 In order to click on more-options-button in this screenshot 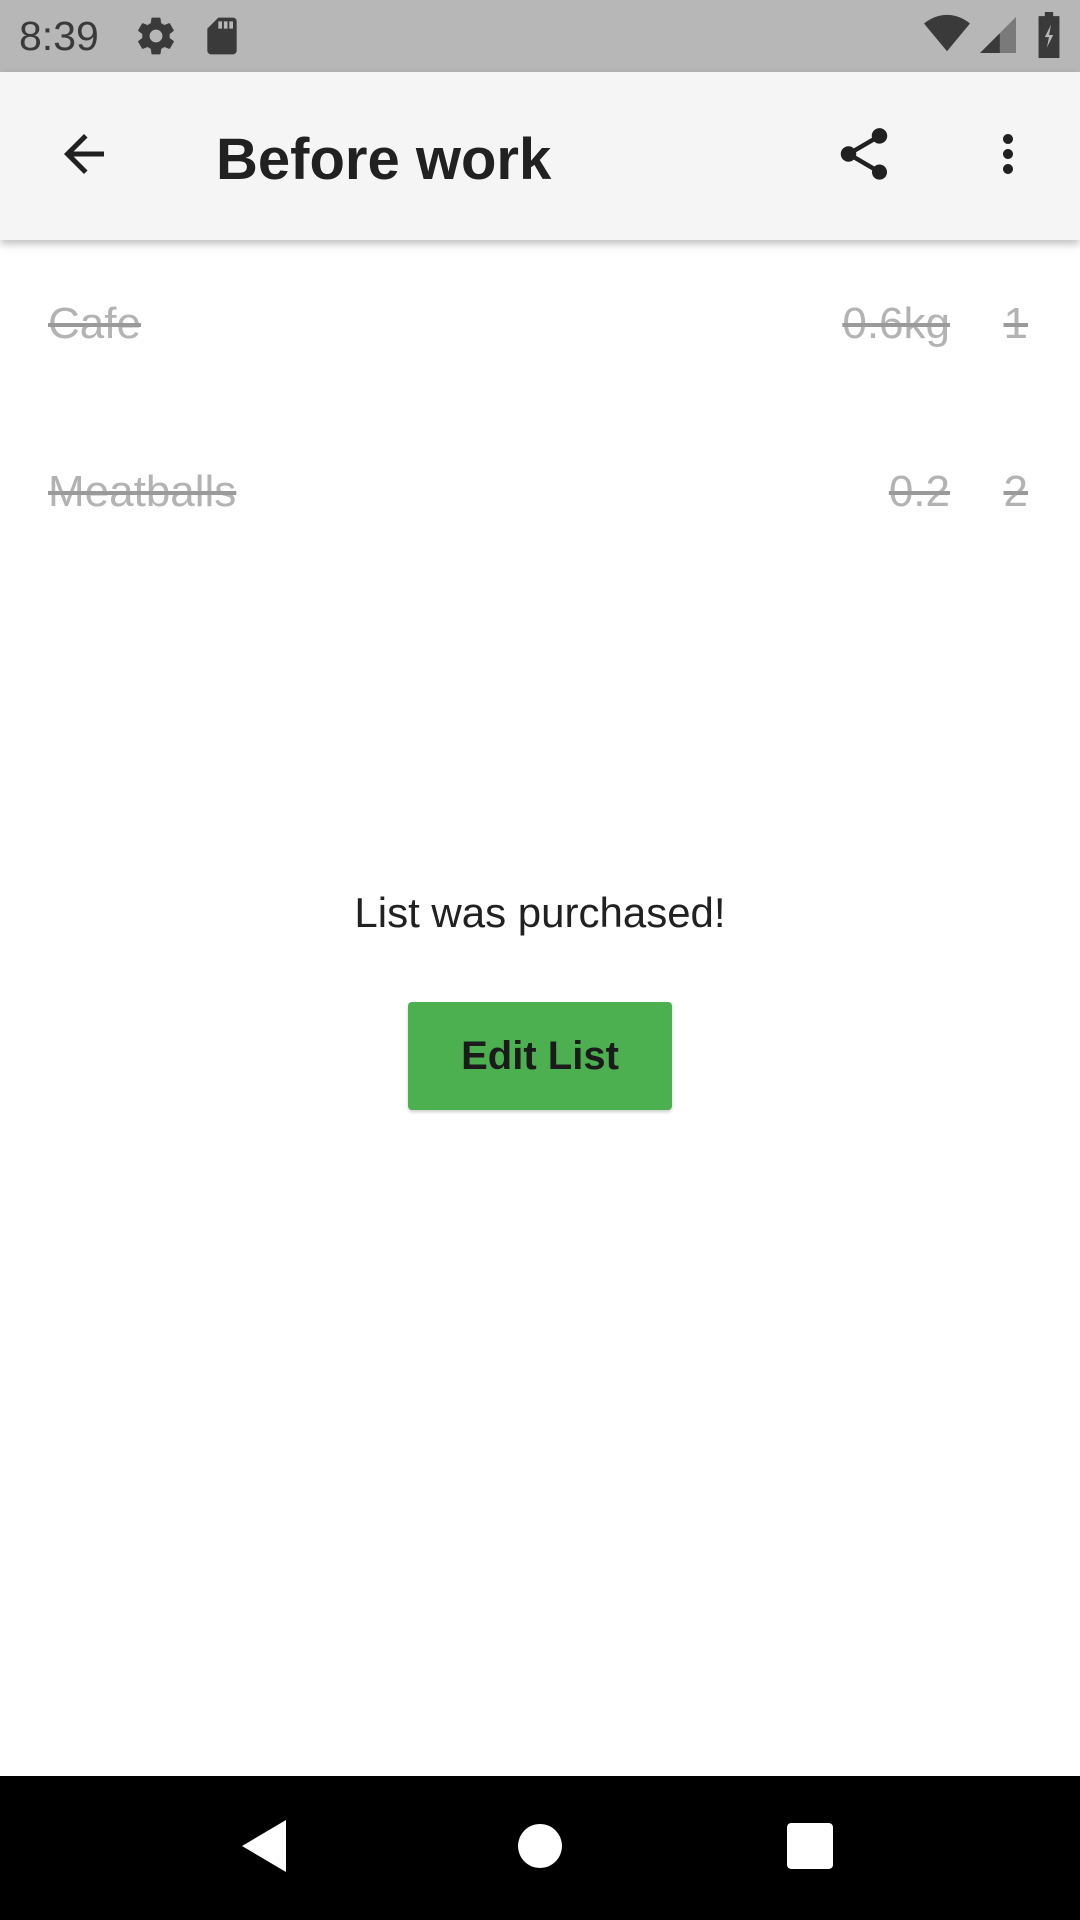, I will do `click(1008, 156)`.